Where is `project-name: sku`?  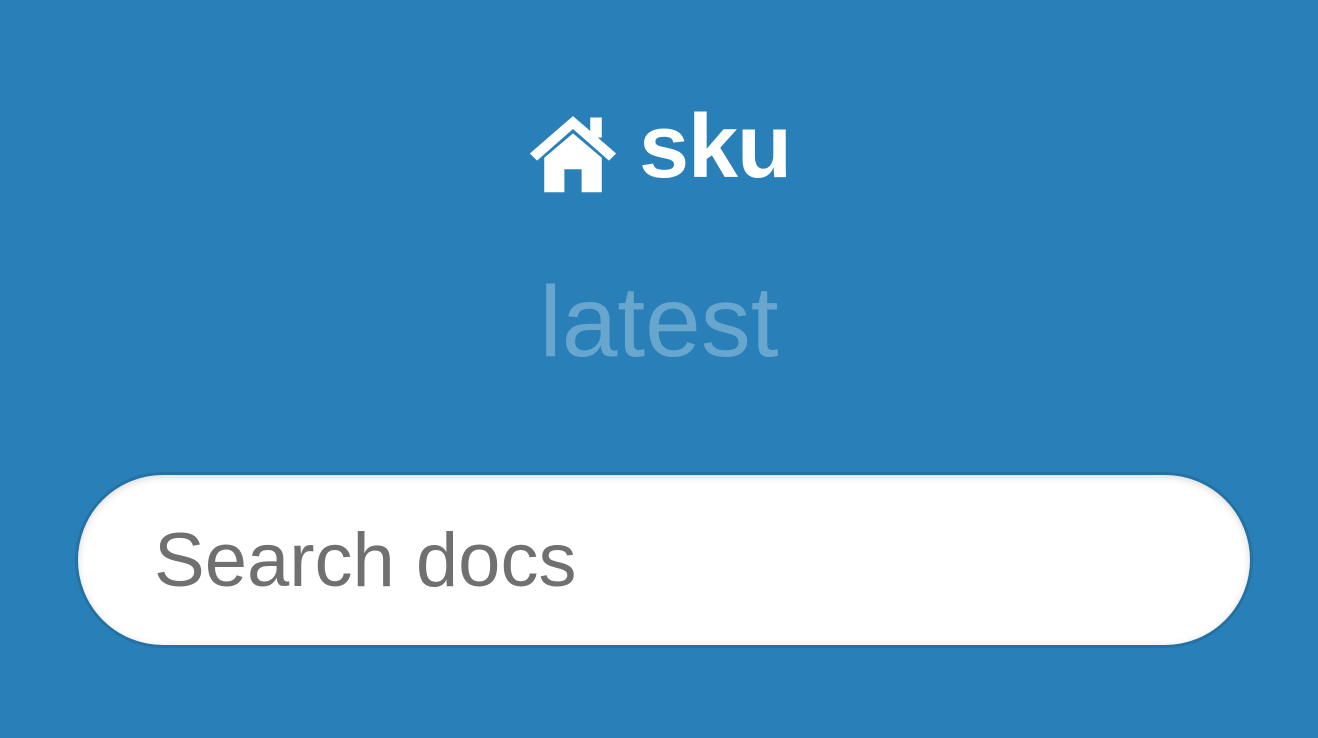
project-name: sku is located at coordinates (715, 147).